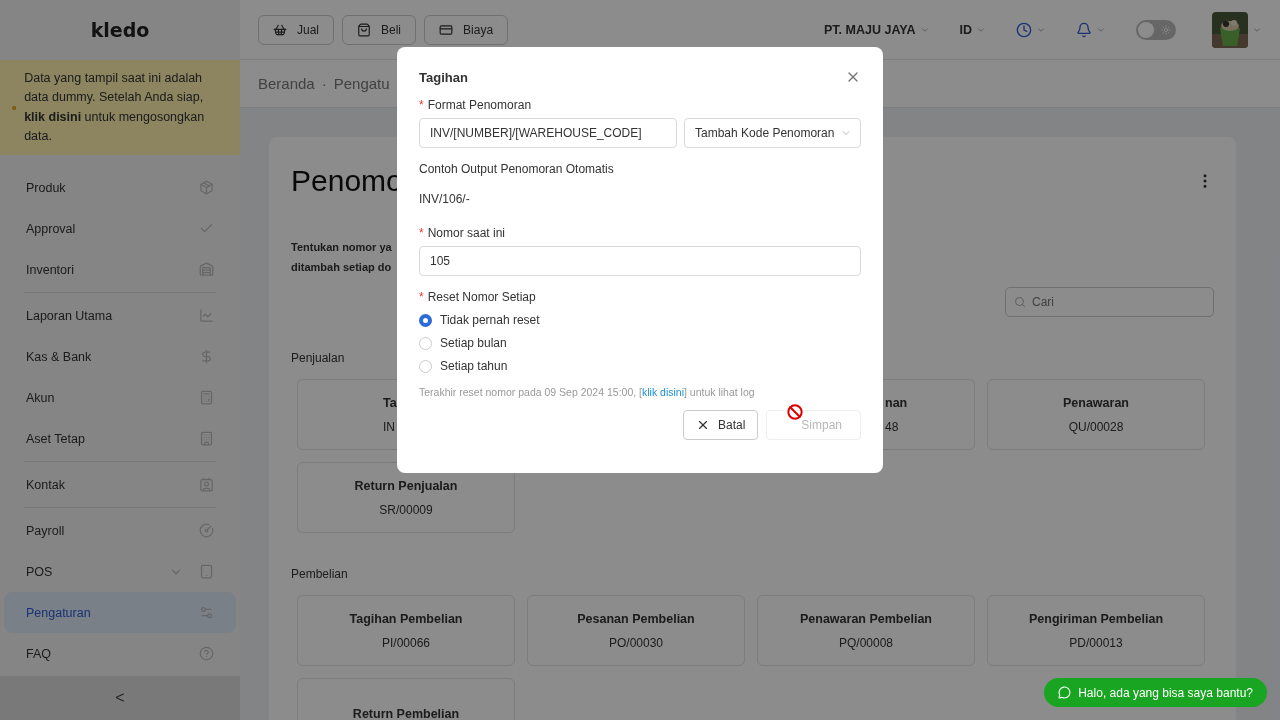 The height and width of the screenshot is (720, 1280). Describe the element at coordinates (479, 320) in the screenshot. I see `radio-option: Tidak pernah reset` at that location.